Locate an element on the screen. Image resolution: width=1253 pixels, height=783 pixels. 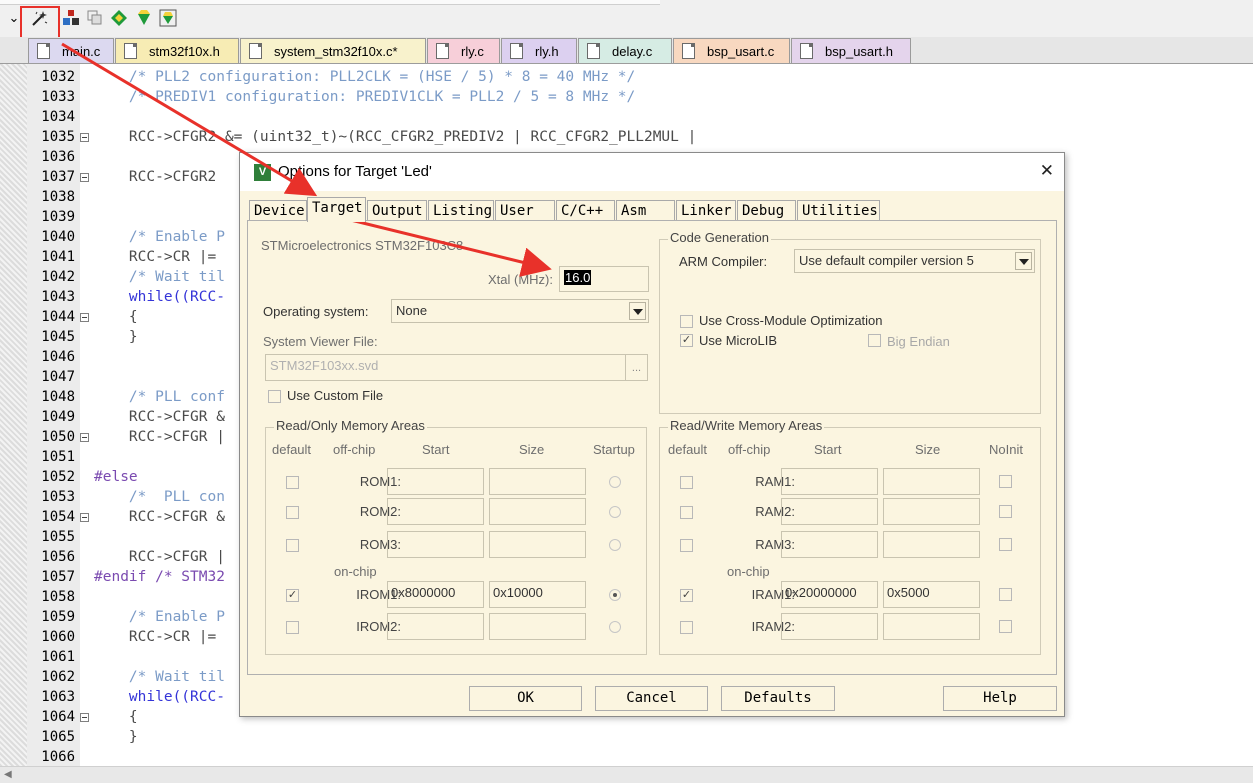
line-number: 1063 is located at coordinates (58, 697).